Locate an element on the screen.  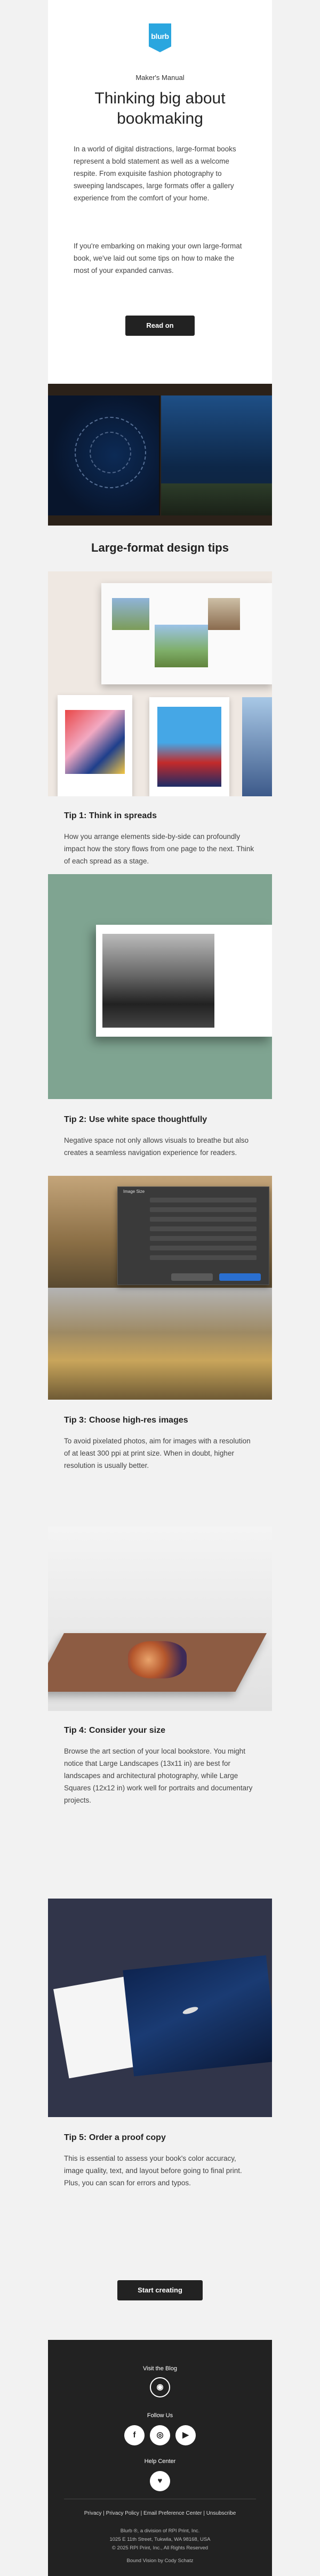
book-right-page is located at coordinates (216, 455).